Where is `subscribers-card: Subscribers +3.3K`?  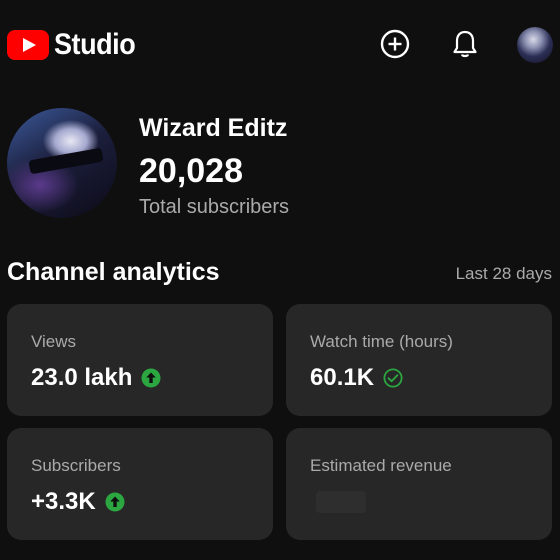
subscribers-card: Subscribers +3.3K is located at coordinates (140, 484).